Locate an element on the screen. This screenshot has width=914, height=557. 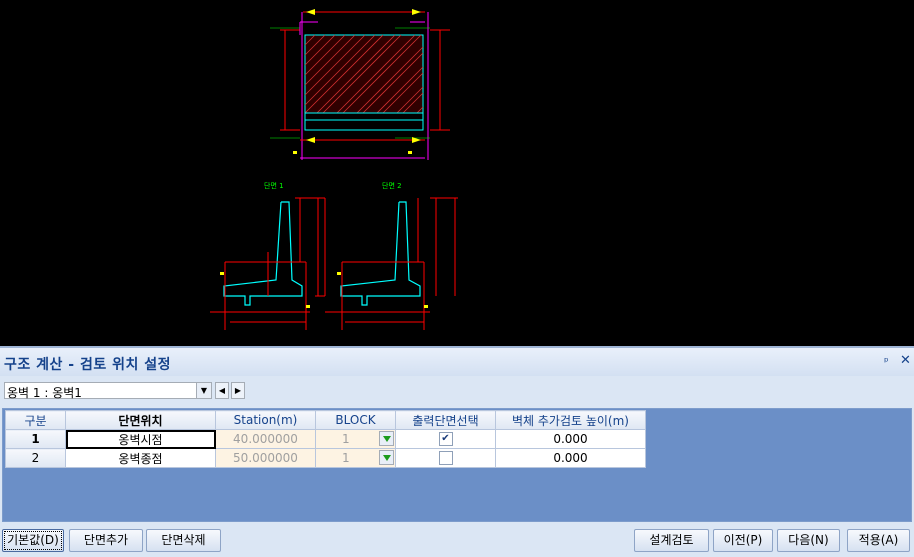
section-1-view is located at coordinates (267, 263).